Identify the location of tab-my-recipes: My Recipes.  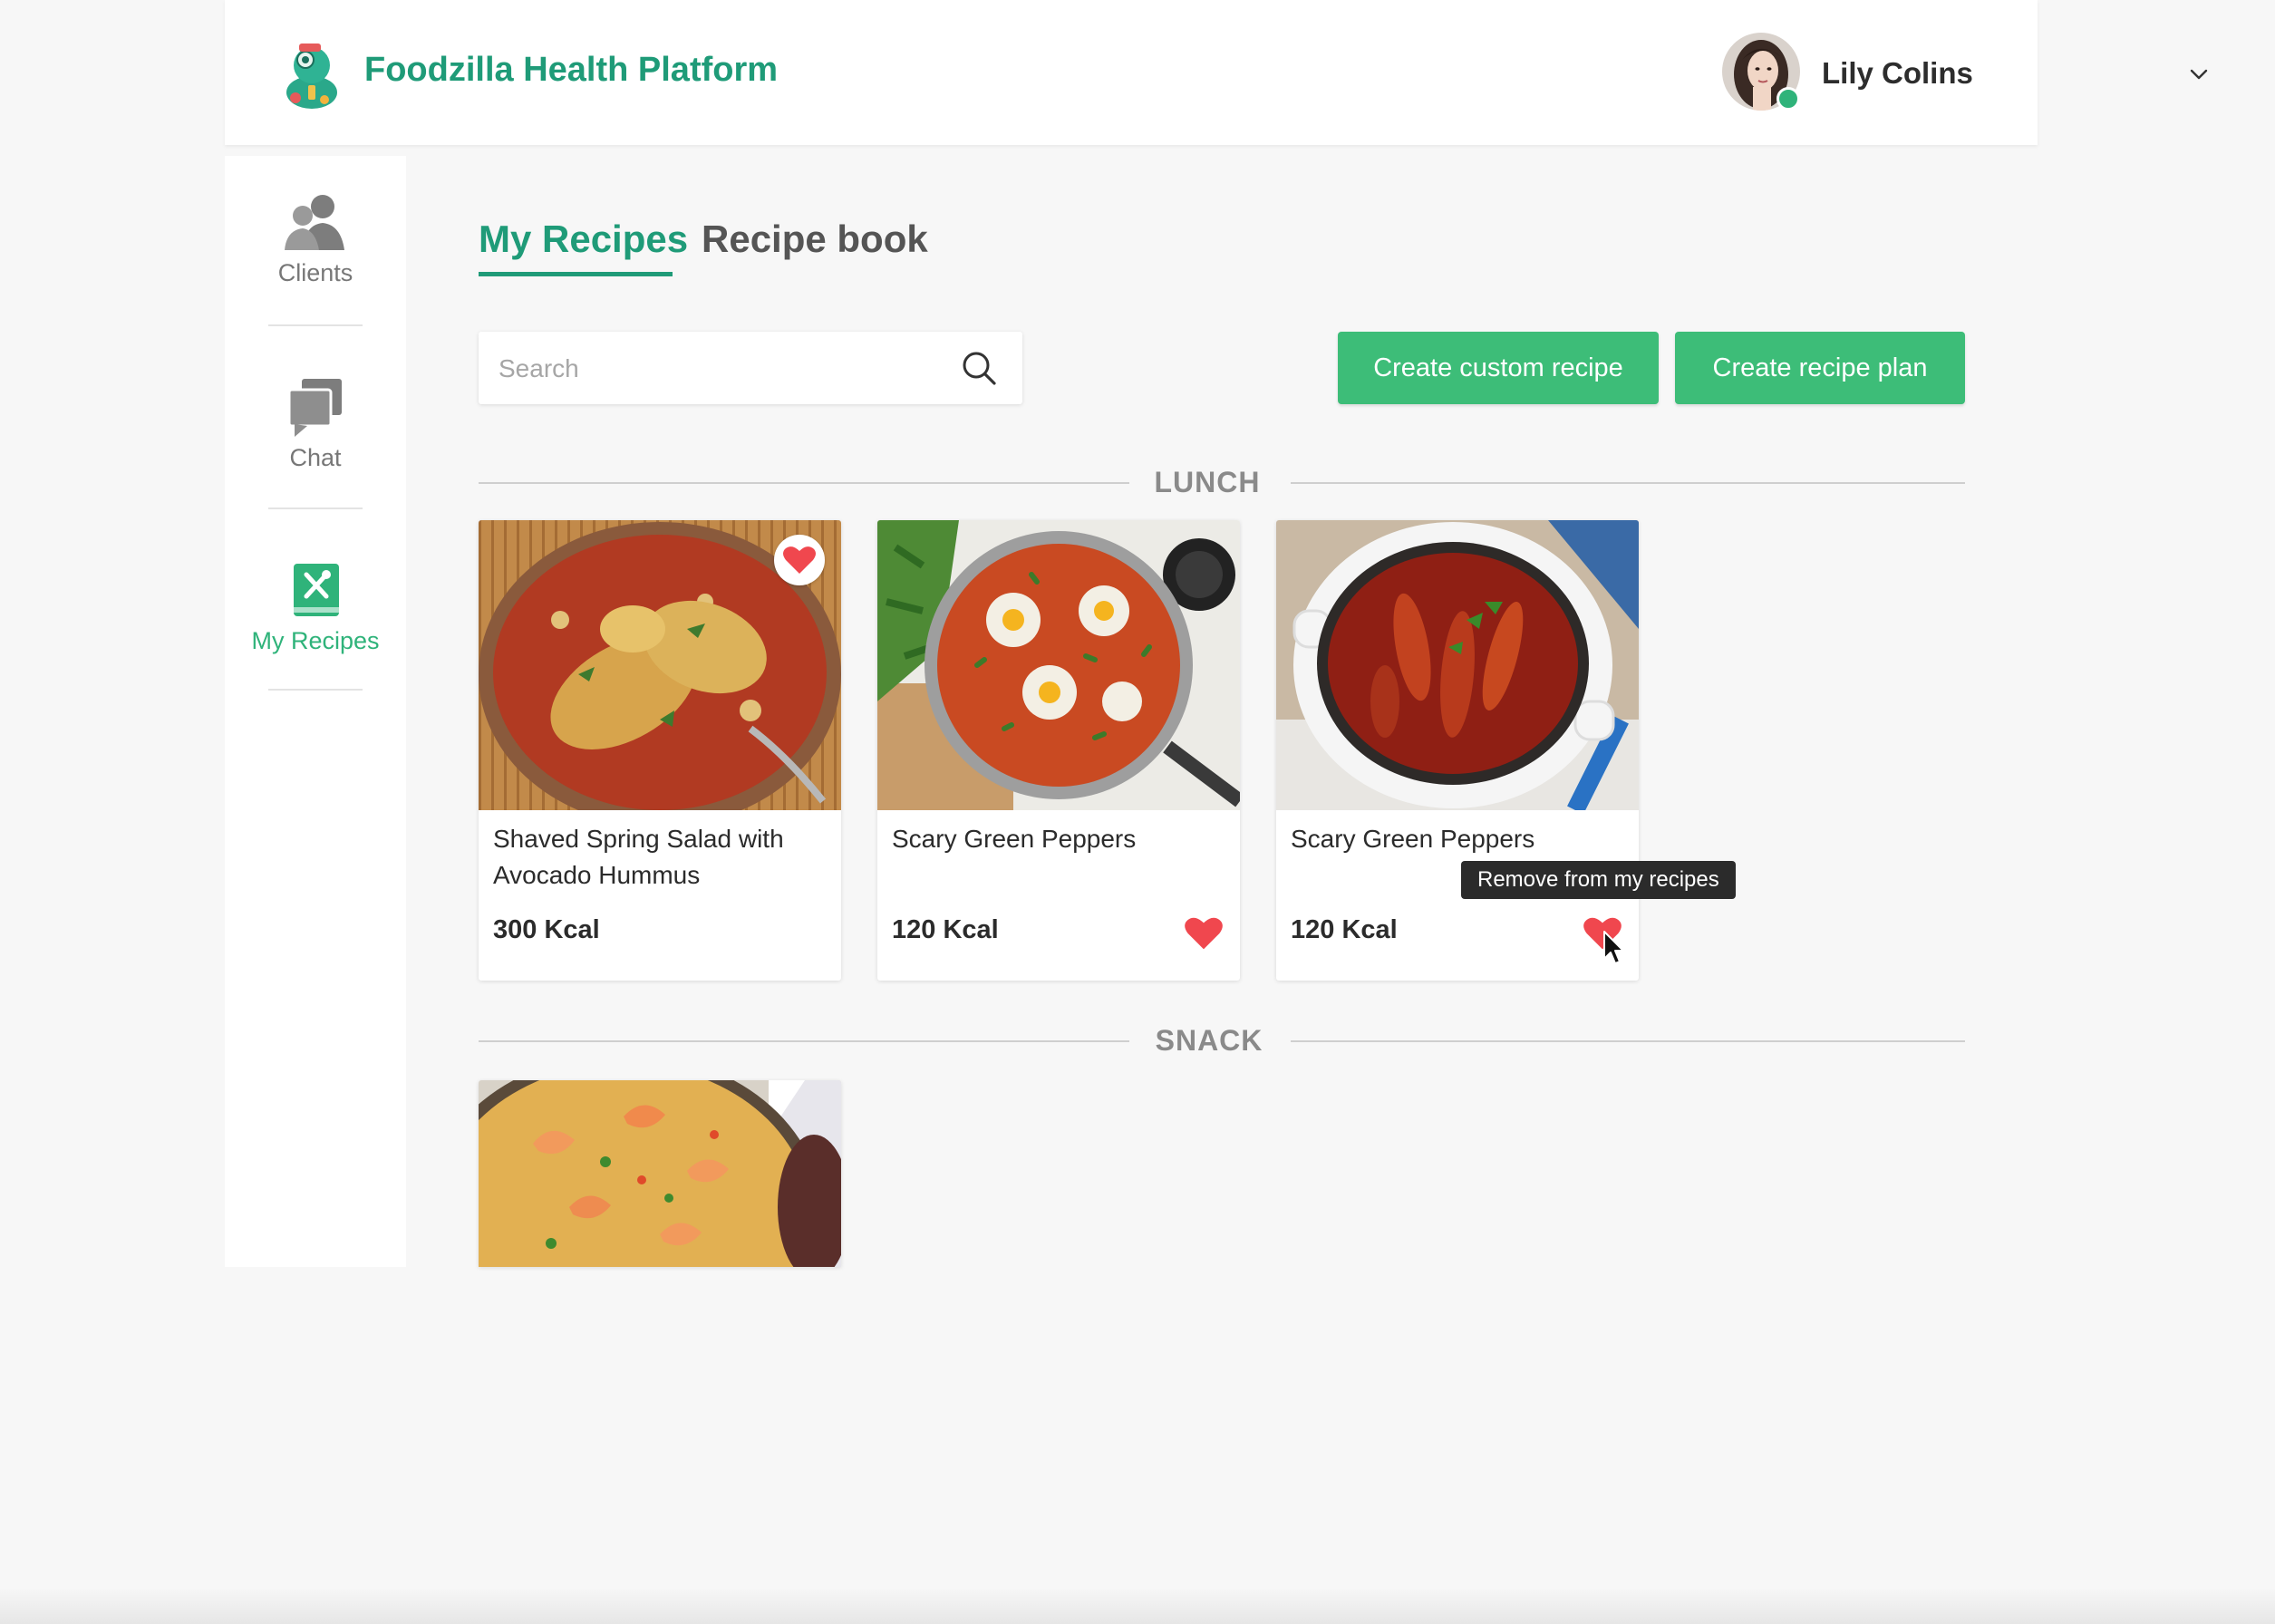
(583, 239).